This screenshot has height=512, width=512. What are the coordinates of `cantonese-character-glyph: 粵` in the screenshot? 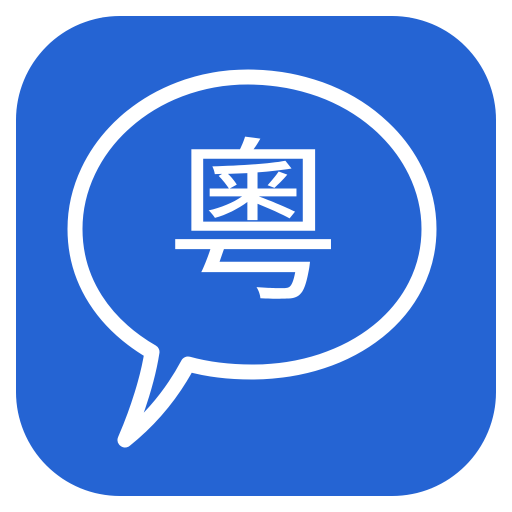 It's located at (252, 224).